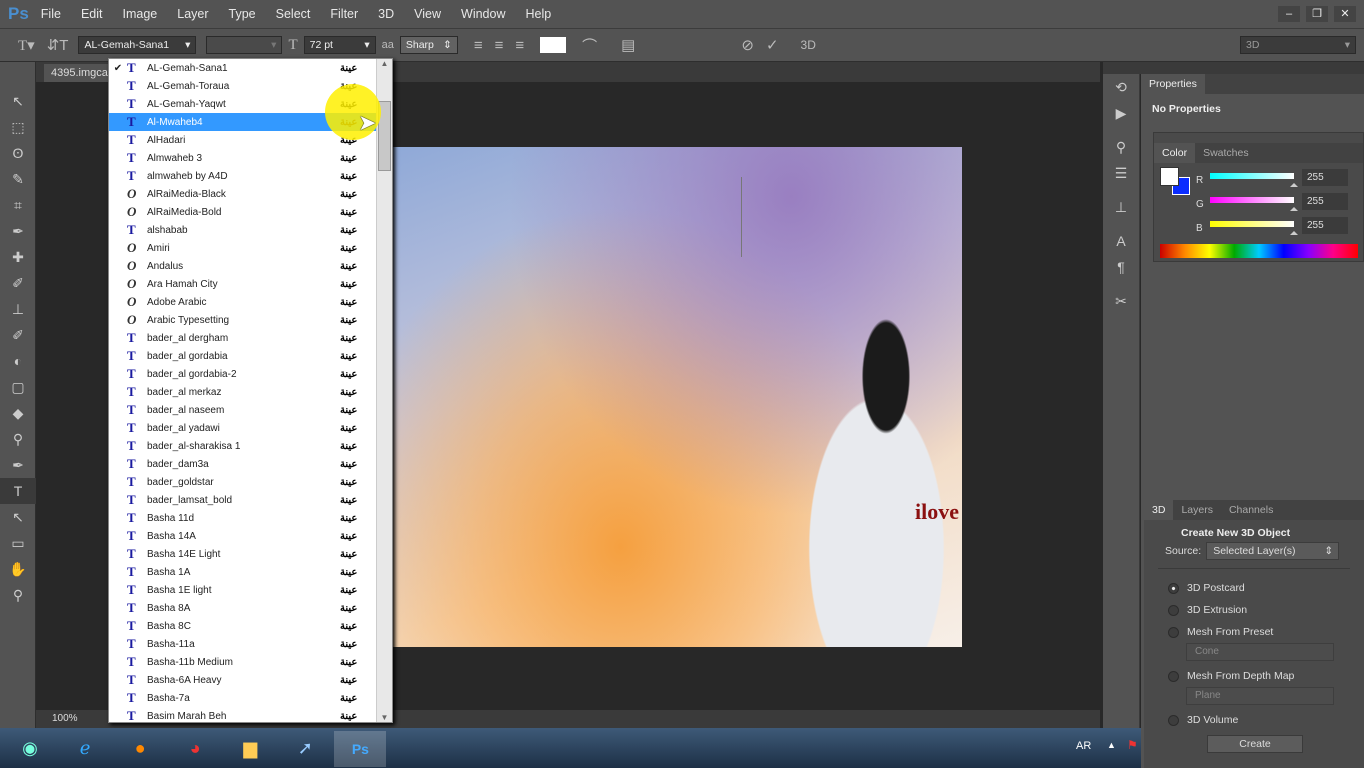 Image resolution: width=1364 pixels, height=768 pixels. What do you see at coordinates (18, 205) in the screenshot?
I see `crop-tool-icon: ⌗` at bounding box center [18, 205].